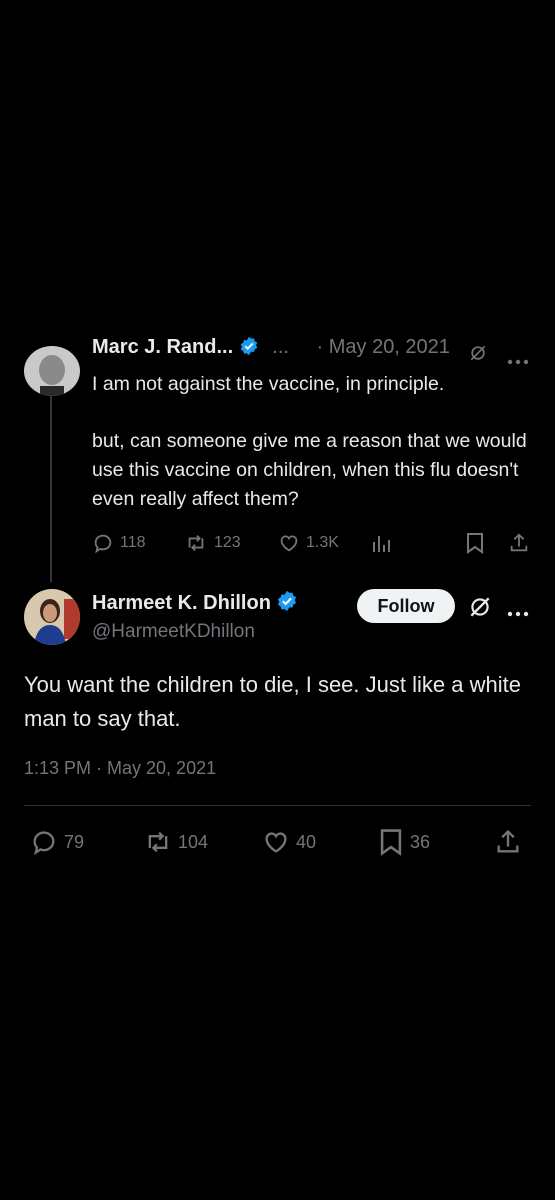  Describe the element at coordinates (181, 603) in the screenshot. I see `main-author-name-text: Harmeet K. Dhillon` at that location.